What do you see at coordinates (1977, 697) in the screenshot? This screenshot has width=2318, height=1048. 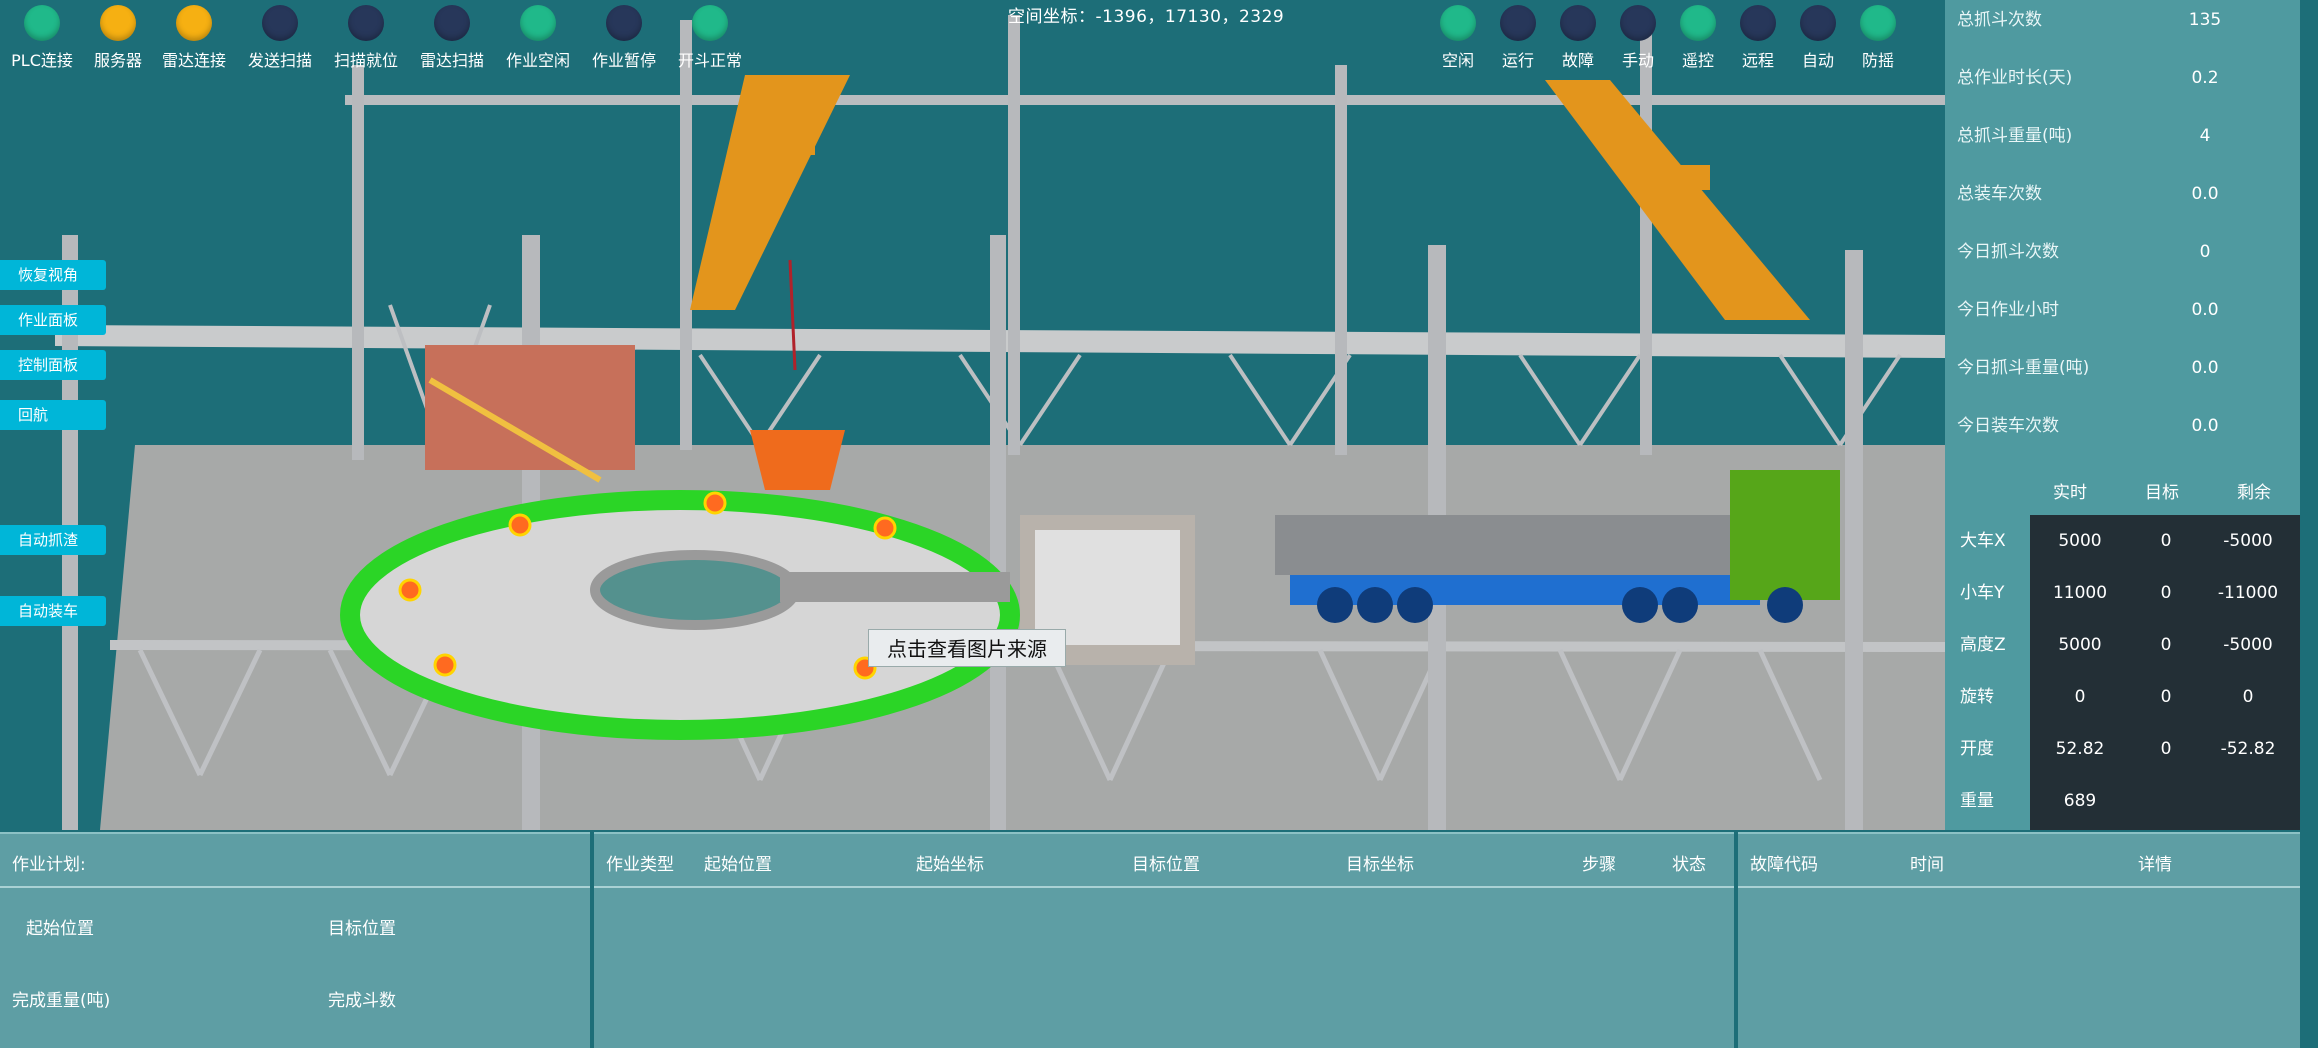 I see `motion-label: 旋转` at bounding box center [1977, 697].